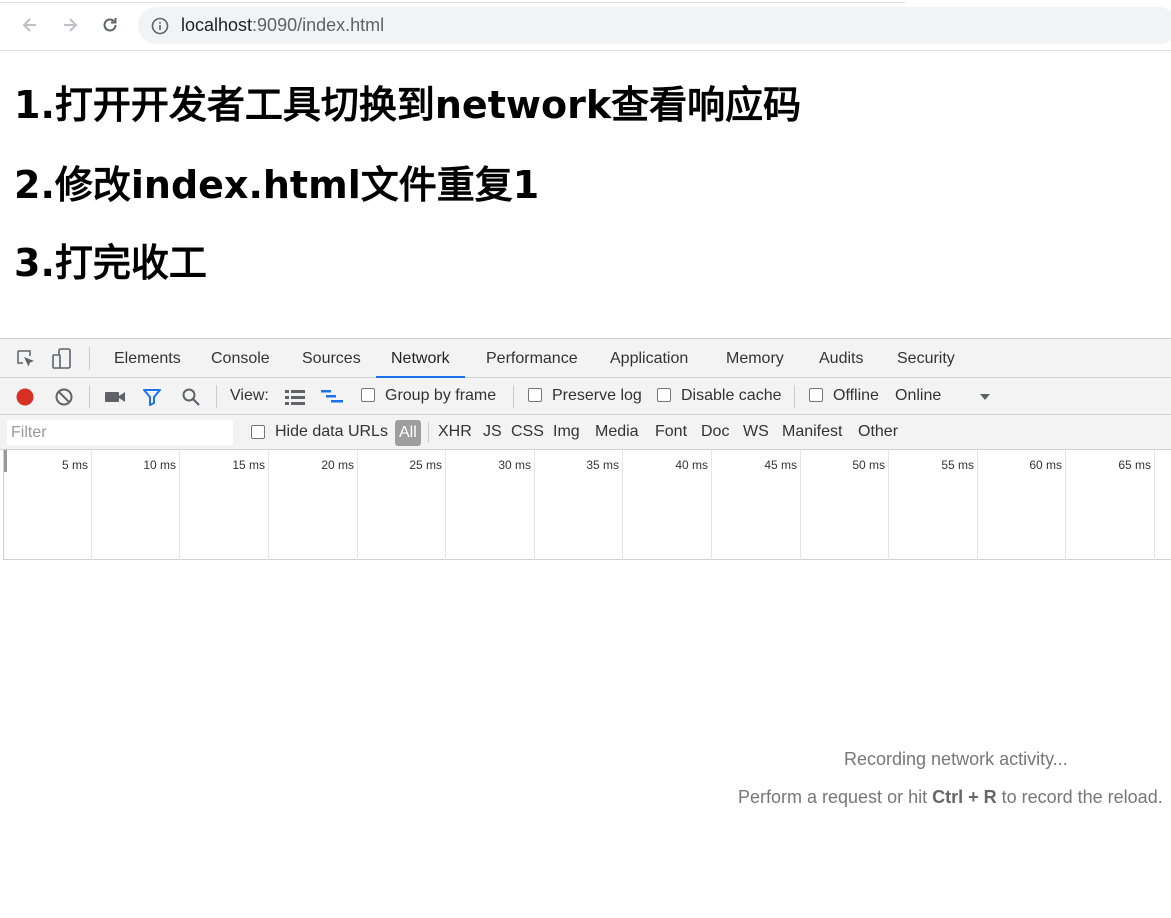 The width and height of the screenshot is (1171, 918). Describe the element at coordinates (649, 358) in the screenshot. I see `tab-application: Application` at that location.